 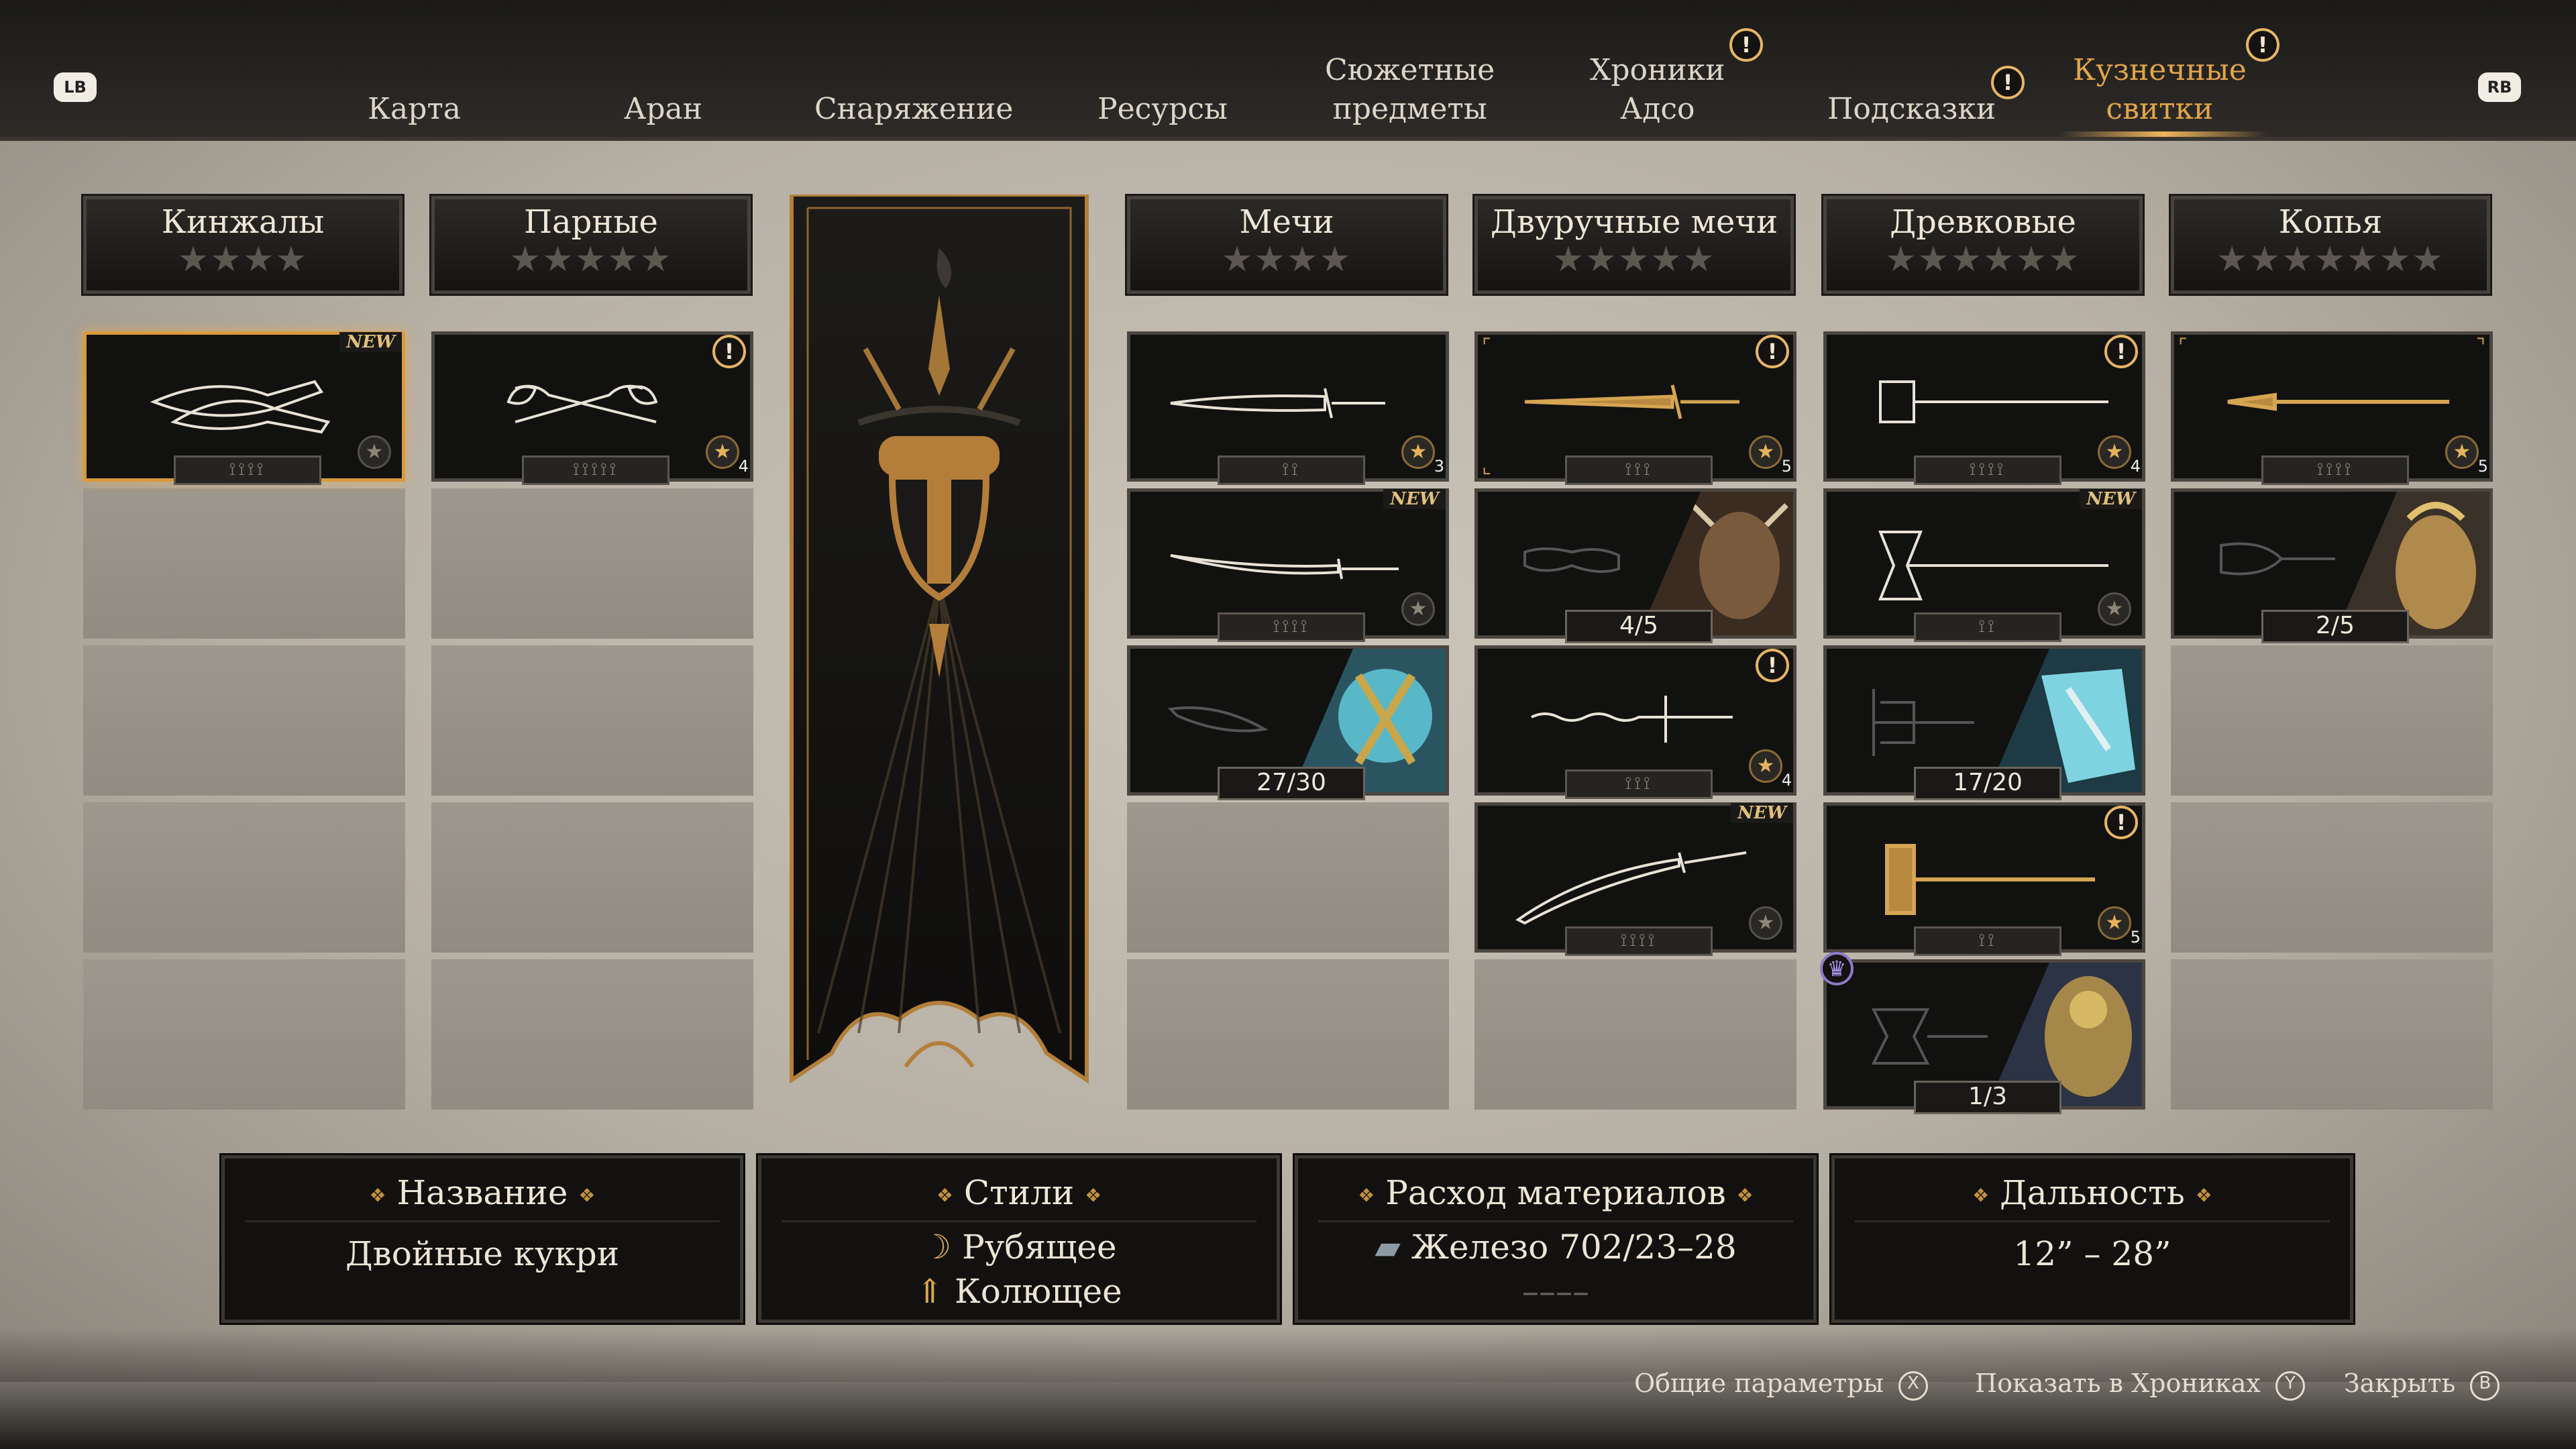 I want to click on category-daggers: Кинжалы ★★★★, so click(x=243, y=245).